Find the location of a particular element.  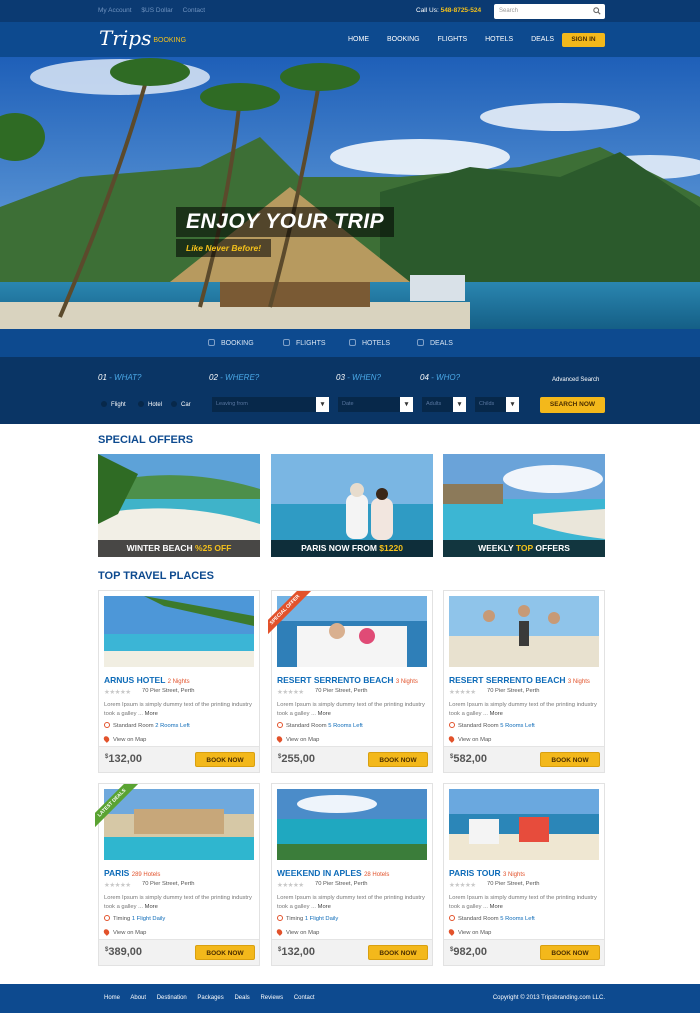

footer-home: Home is located at coordinates (112, 998).